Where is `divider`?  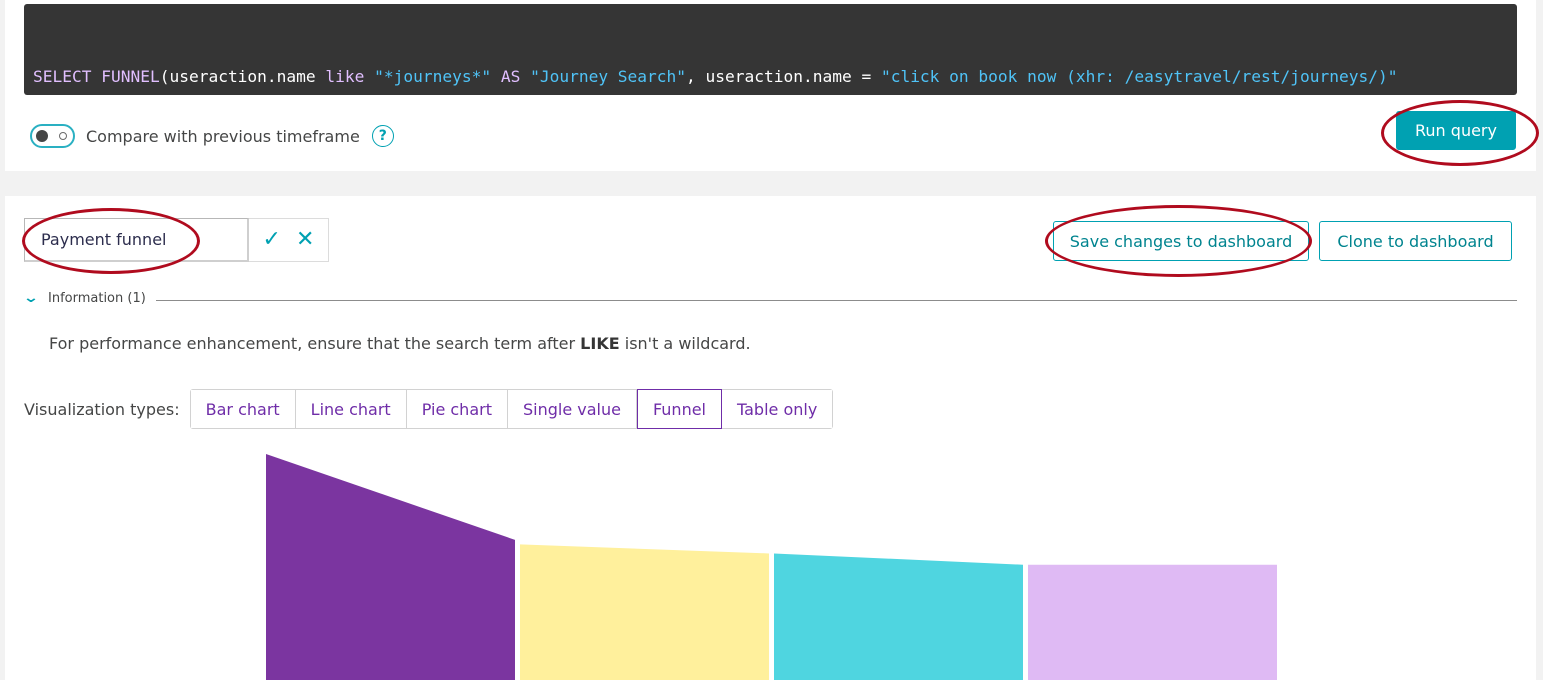
divider is located at coordinates (836, 300).